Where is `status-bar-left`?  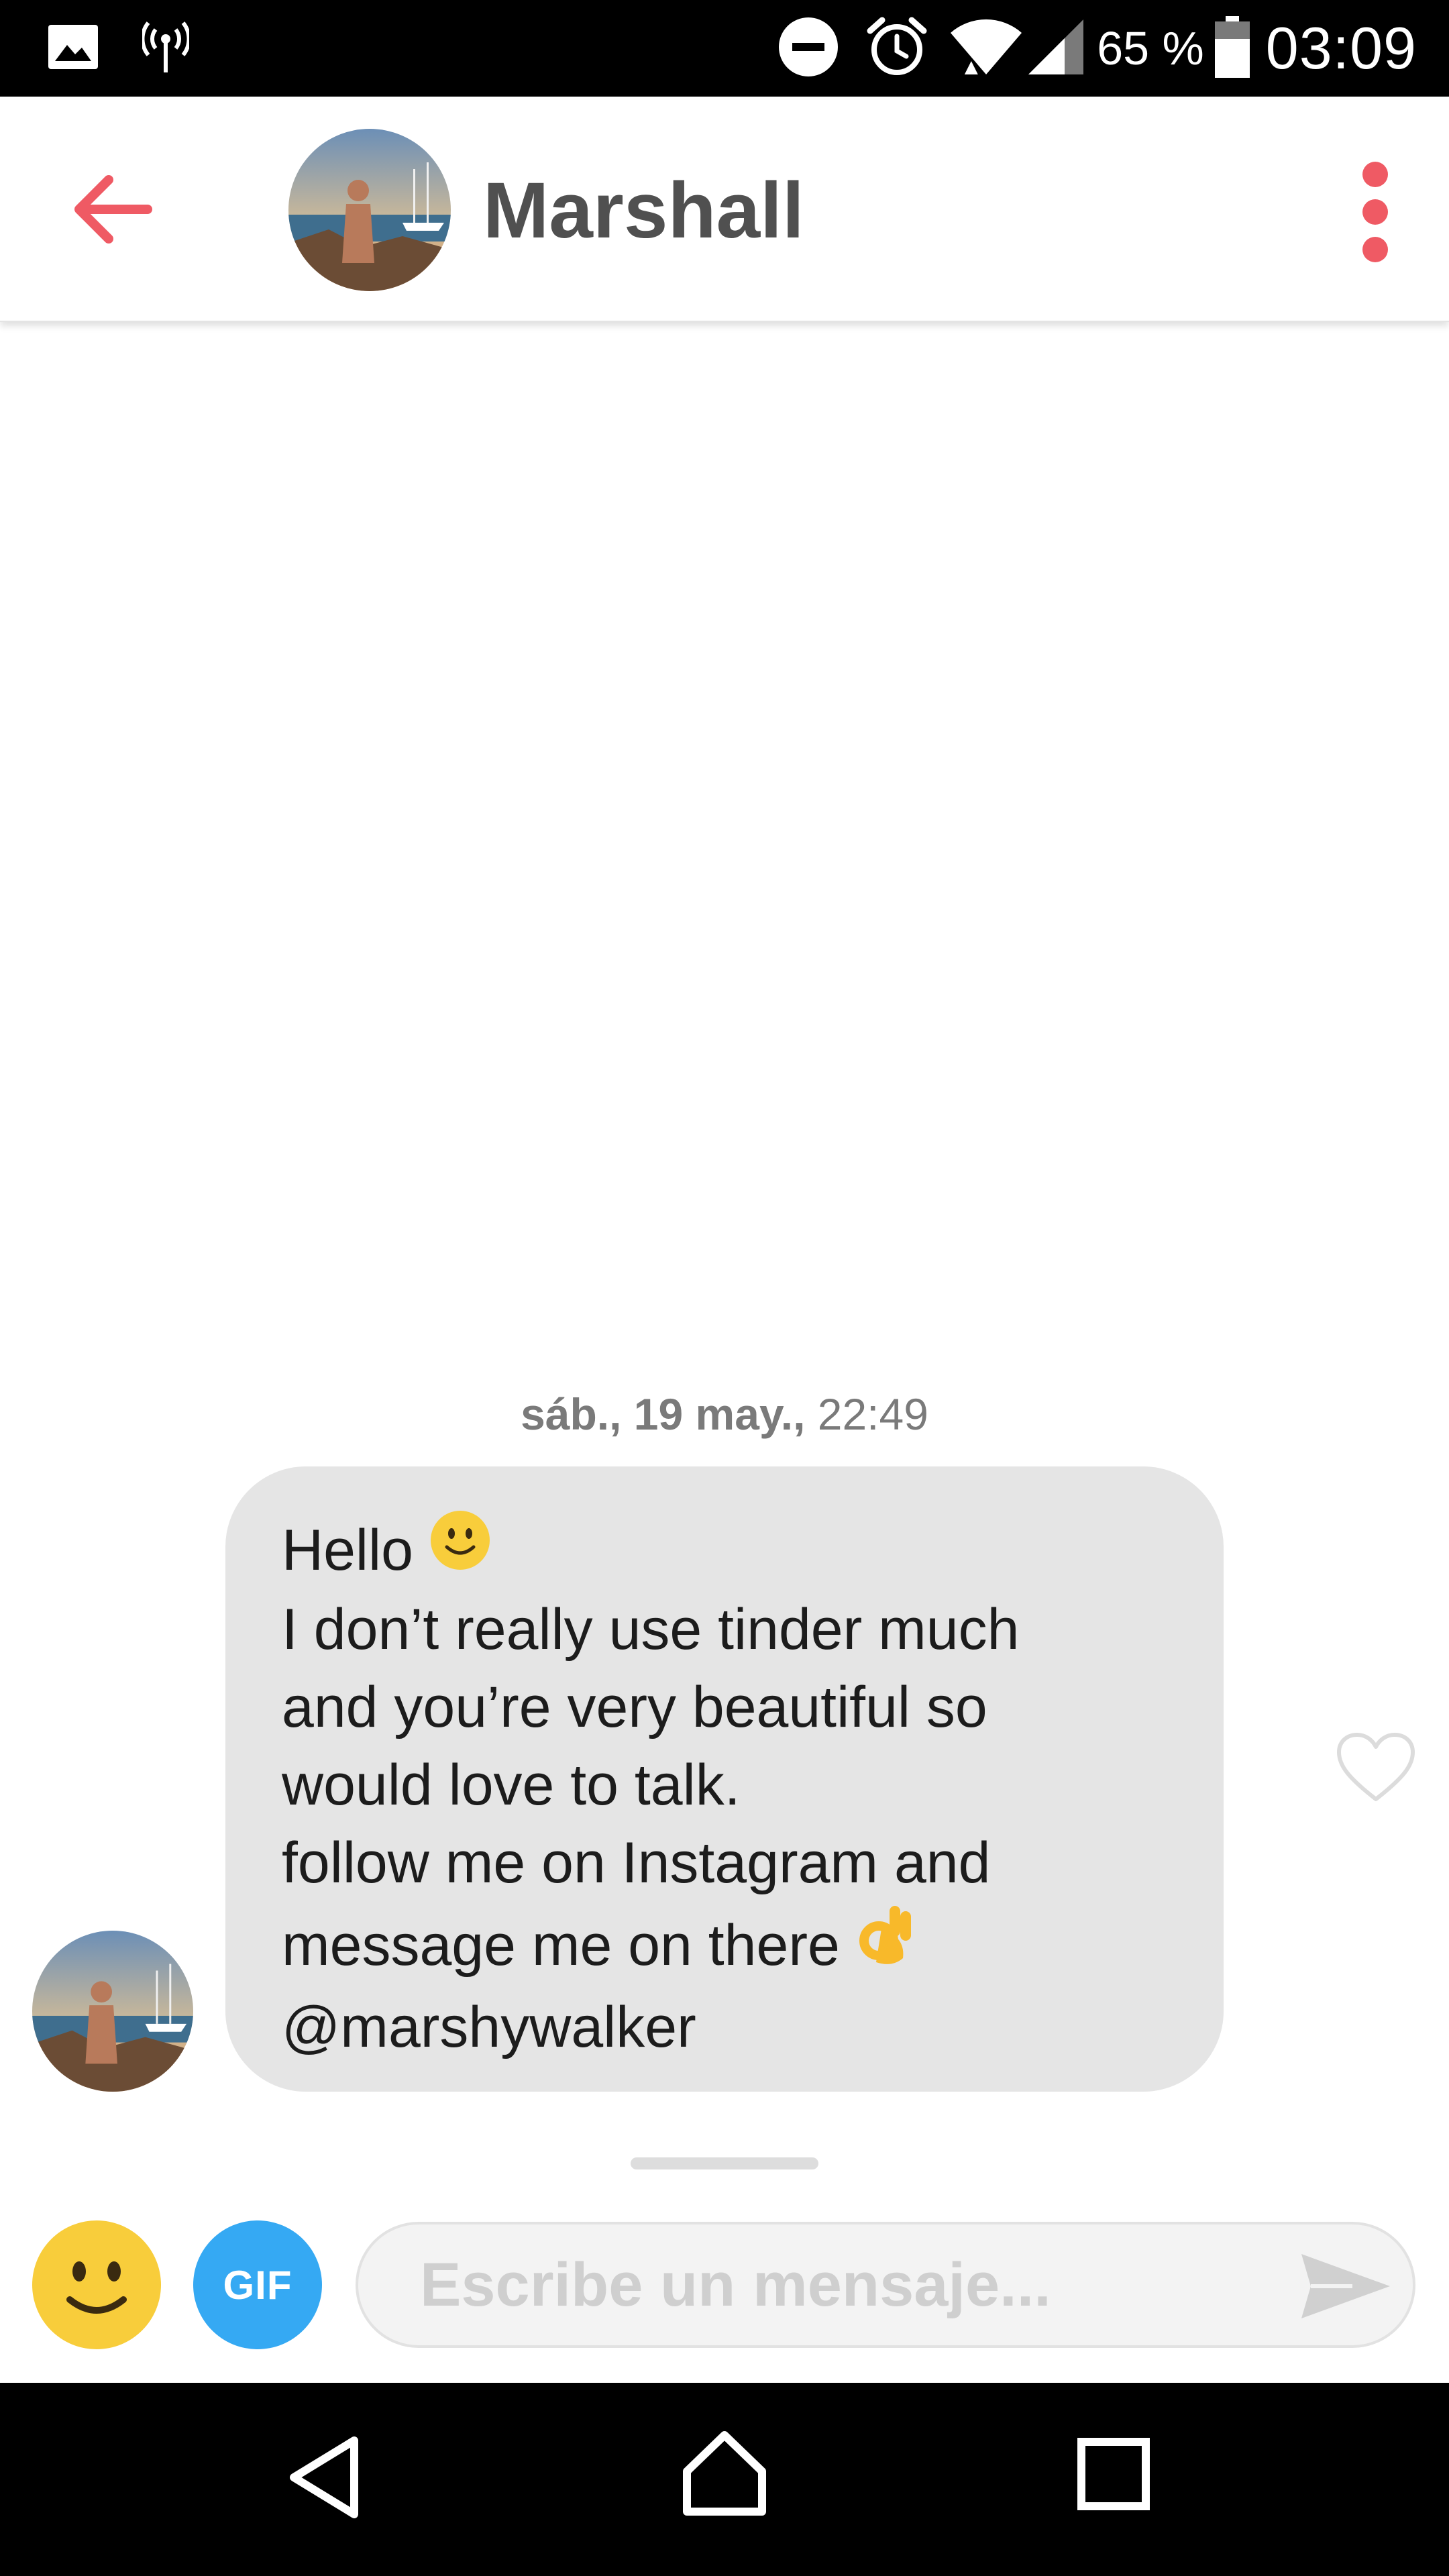
status-bar-left is located at coordinates (119, 48).